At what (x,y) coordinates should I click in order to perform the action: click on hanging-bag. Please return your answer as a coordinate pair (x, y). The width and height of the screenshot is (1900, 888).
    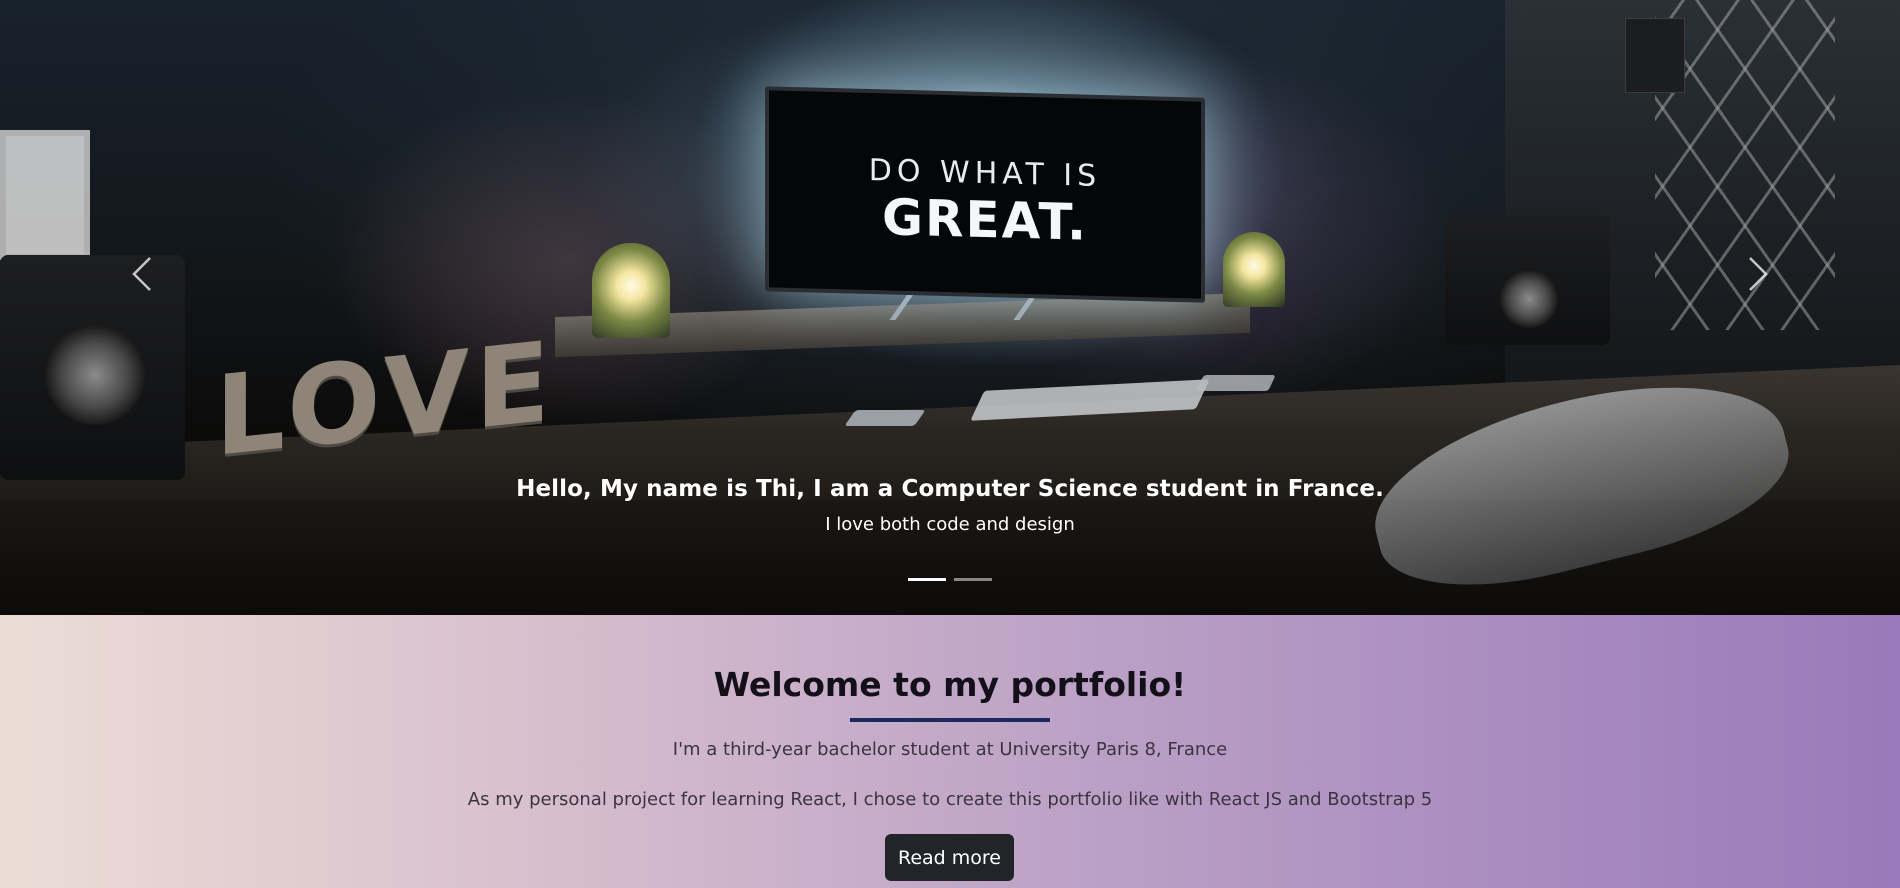
    Looking at the image, I should click on (1655, 55).